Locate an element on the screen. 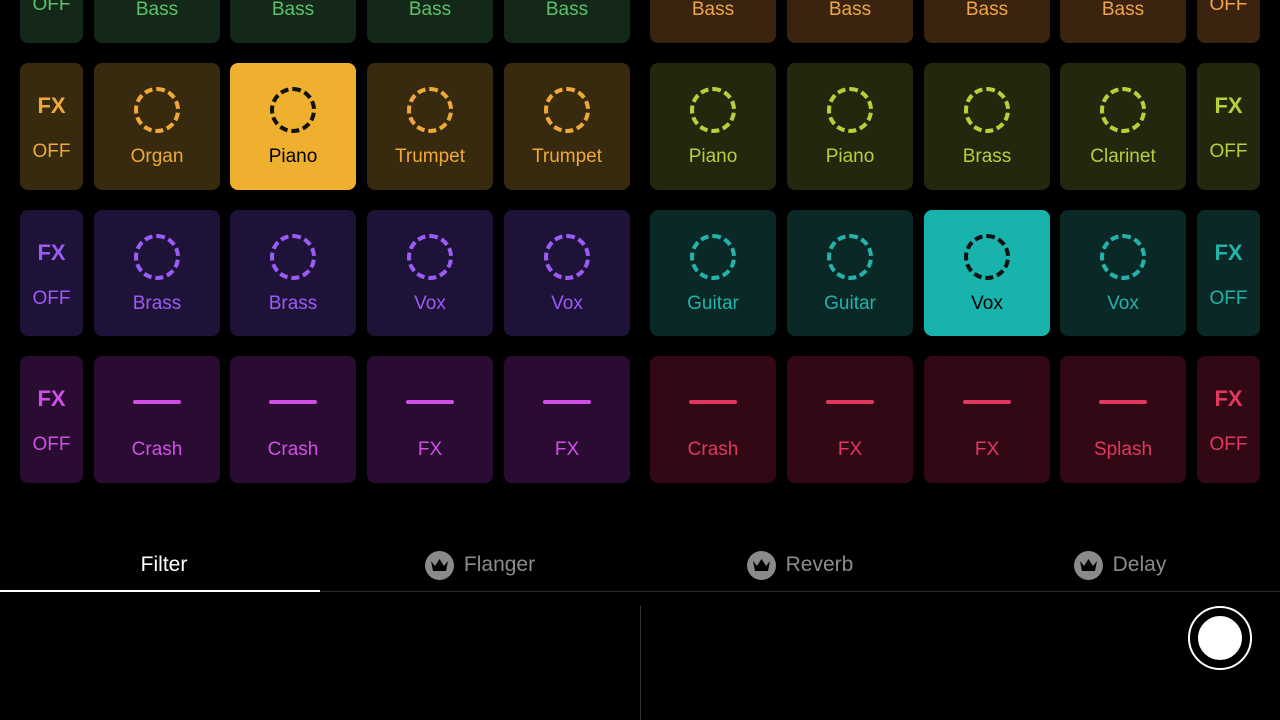 The image size is (1280, 720). fx-toggle-row2-right: FX OFF is located at coordinates (1228, 273).